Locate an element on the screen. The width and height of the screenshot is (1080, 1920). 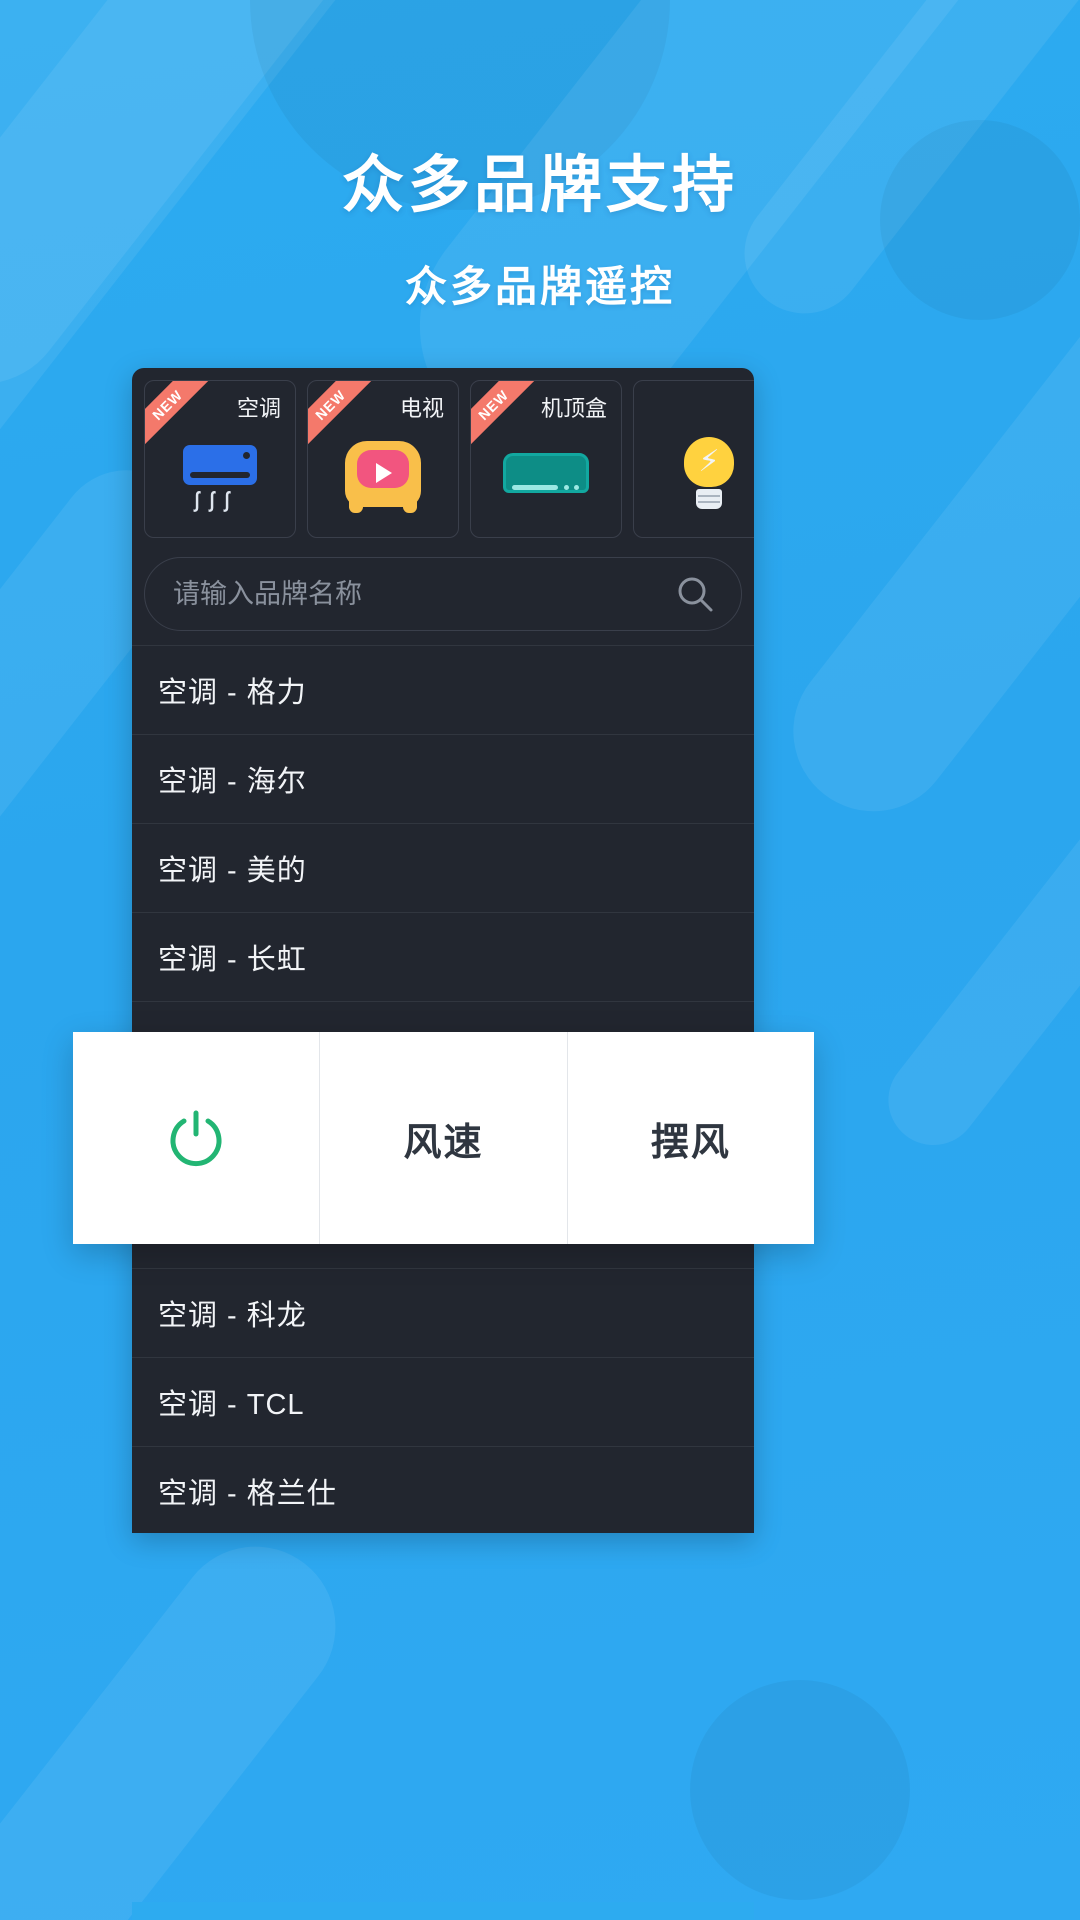
search-section is located at coordinates (443, 587).